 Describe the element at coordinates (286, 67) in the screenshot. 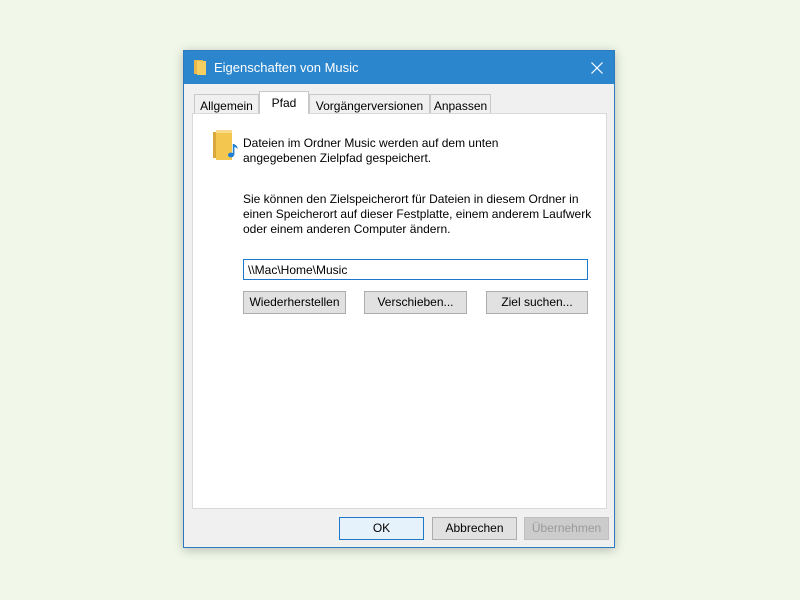

I see `window-title: Eigenschaften von Music` at that location.